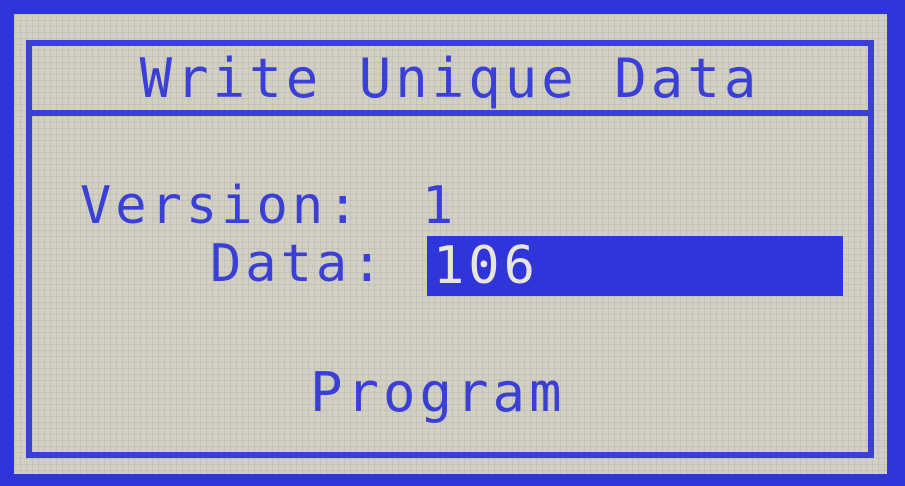  Describe the element at coordinates (438, 392) in the screenshot. I see `program-button: Program` at that location.